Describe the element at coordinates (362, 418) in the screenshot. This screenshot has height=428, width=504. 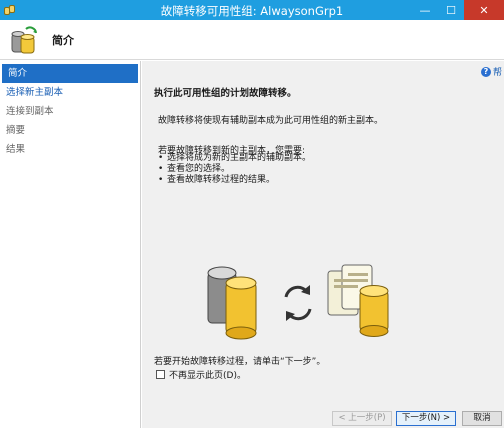
I see `back-button: < 上一步(P)` at that location.